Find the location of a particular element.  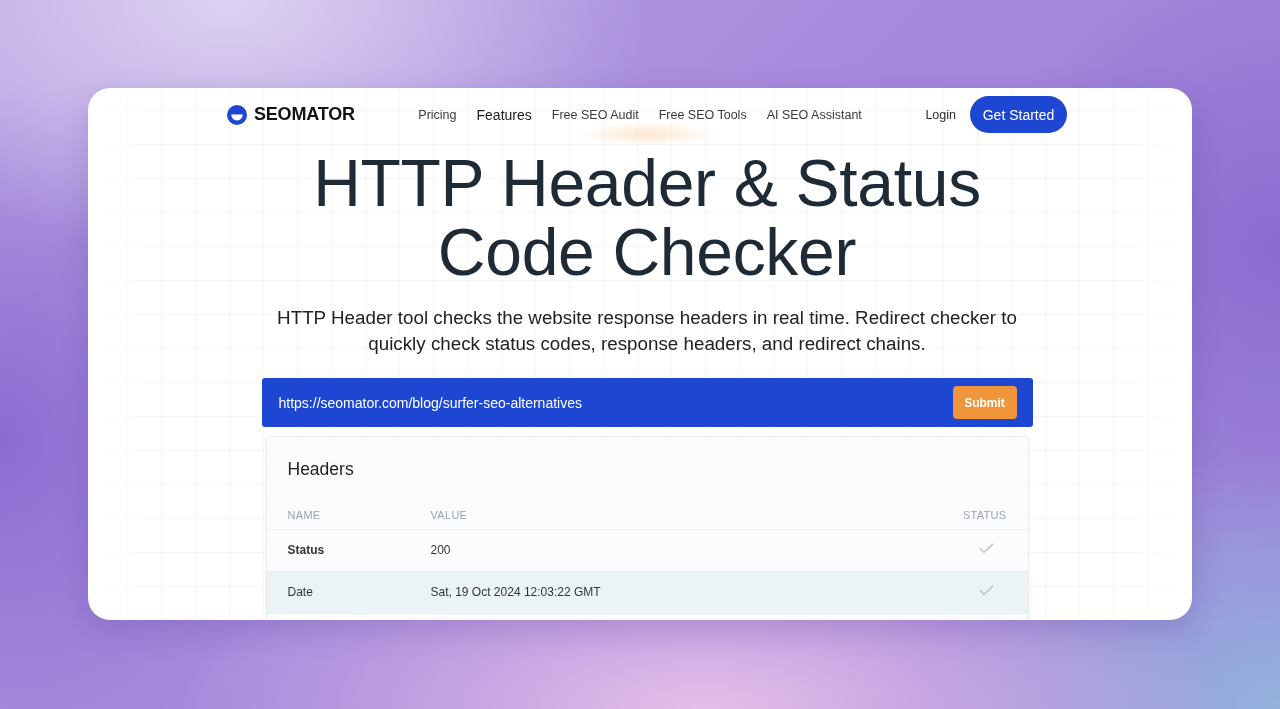

logo-icon is located at coordinates (237, 114).